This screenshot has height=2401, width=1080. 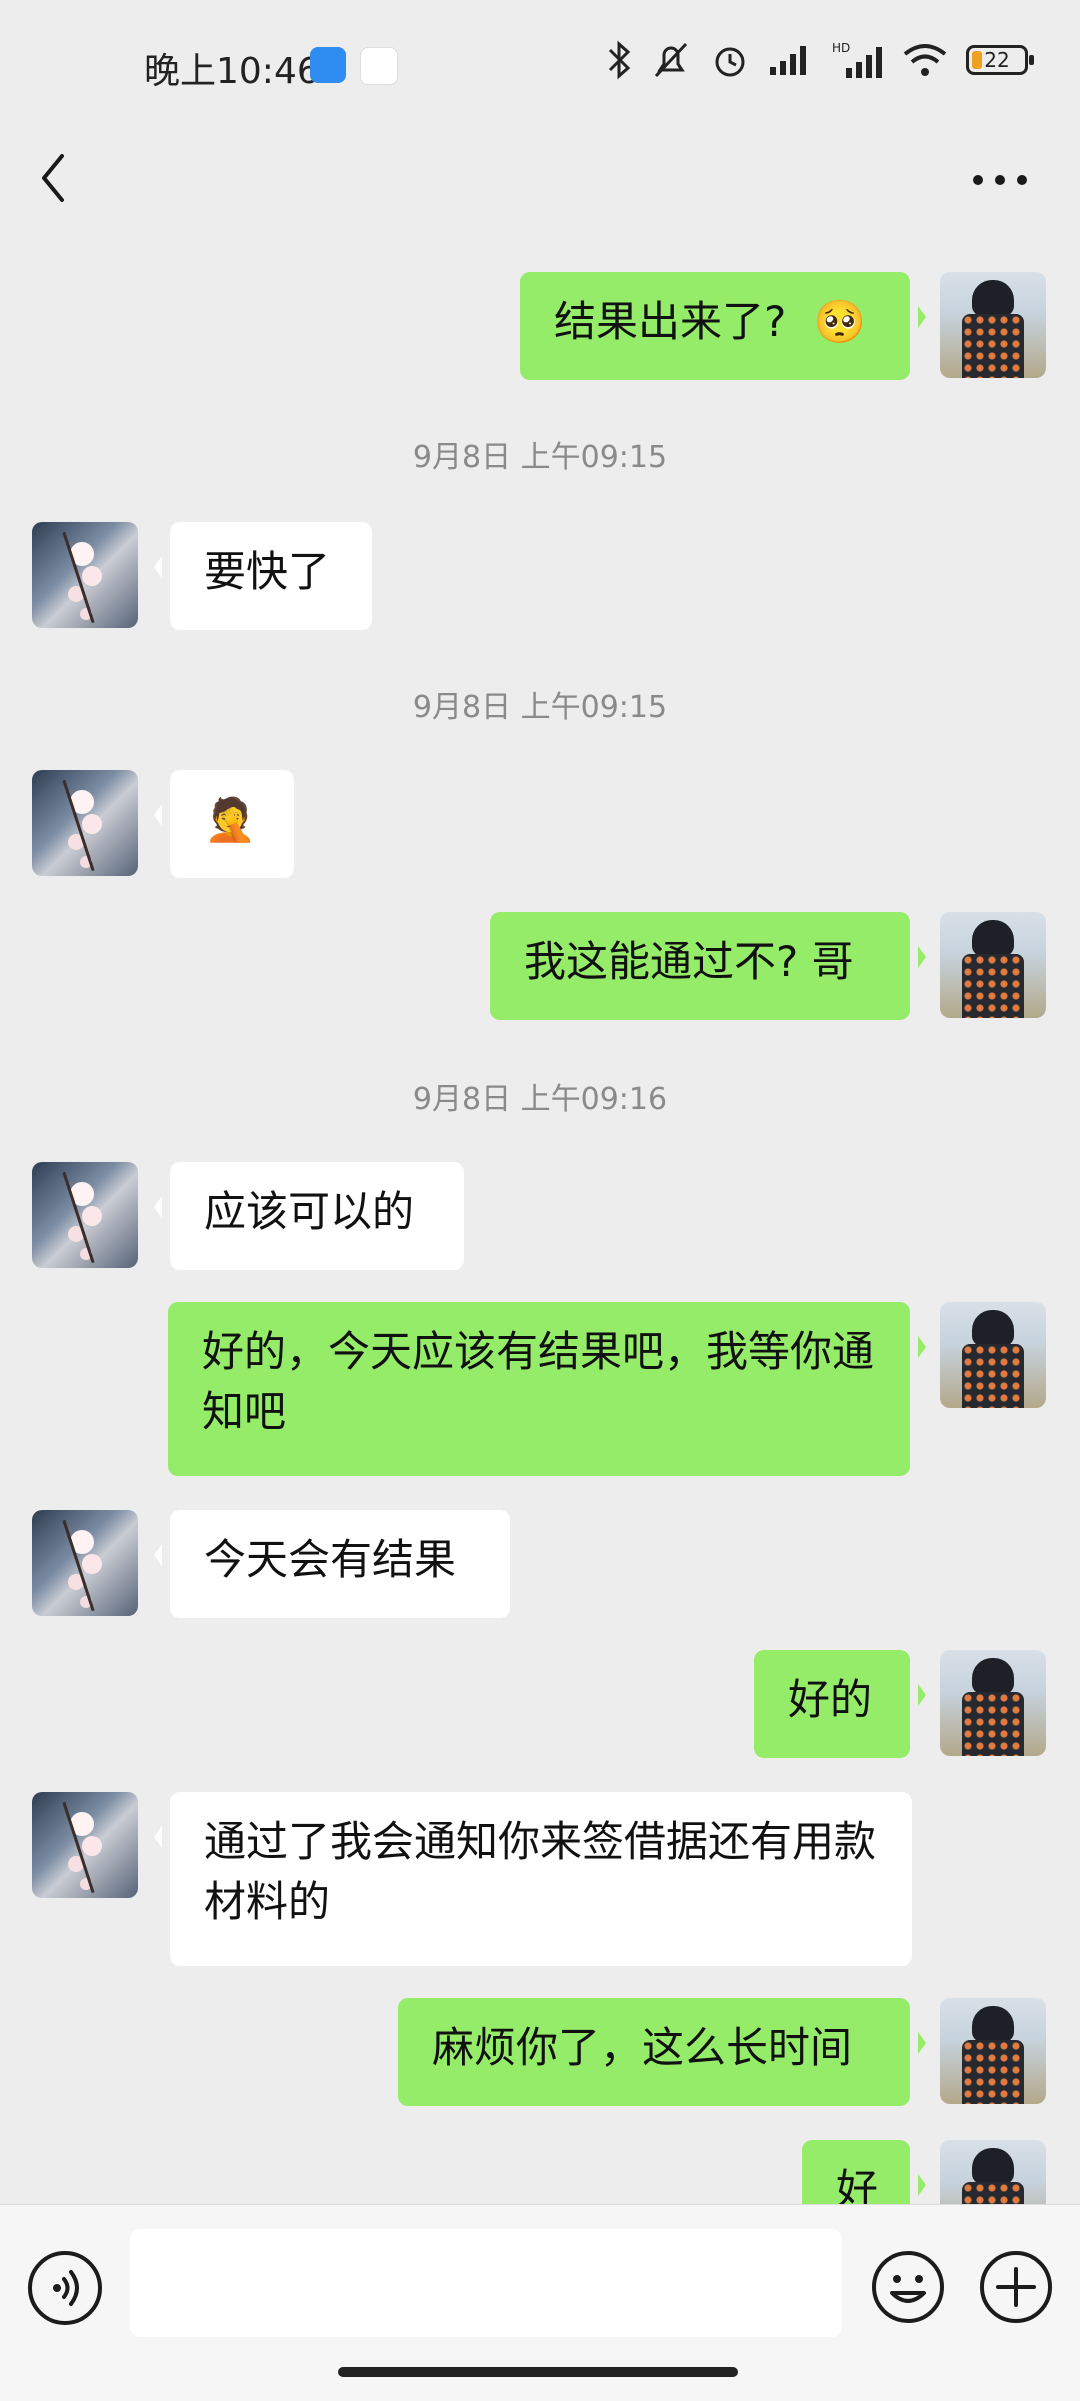 What do you see at coordinates (540, 182) in the screenshot?
I see `chat-header` at bounding box center [540, 182].